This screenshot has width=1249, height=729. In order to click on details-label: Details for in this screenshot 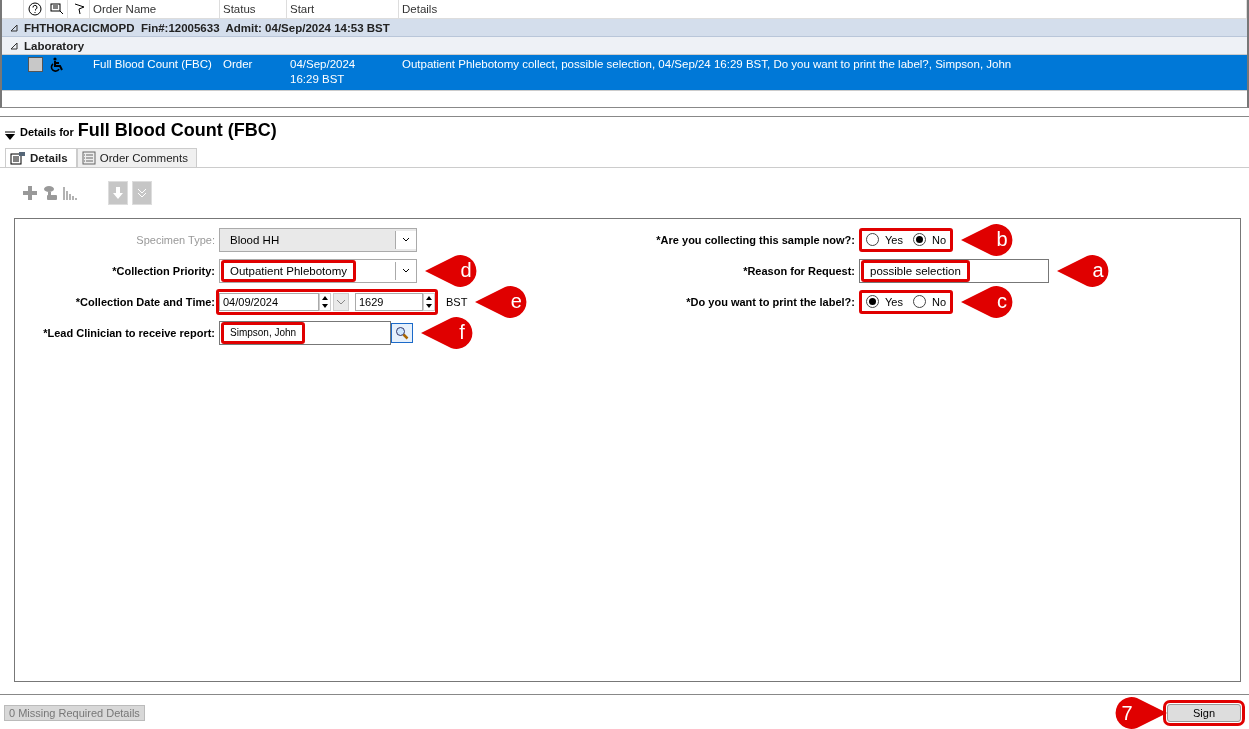, I will do `click(47, 131)`.